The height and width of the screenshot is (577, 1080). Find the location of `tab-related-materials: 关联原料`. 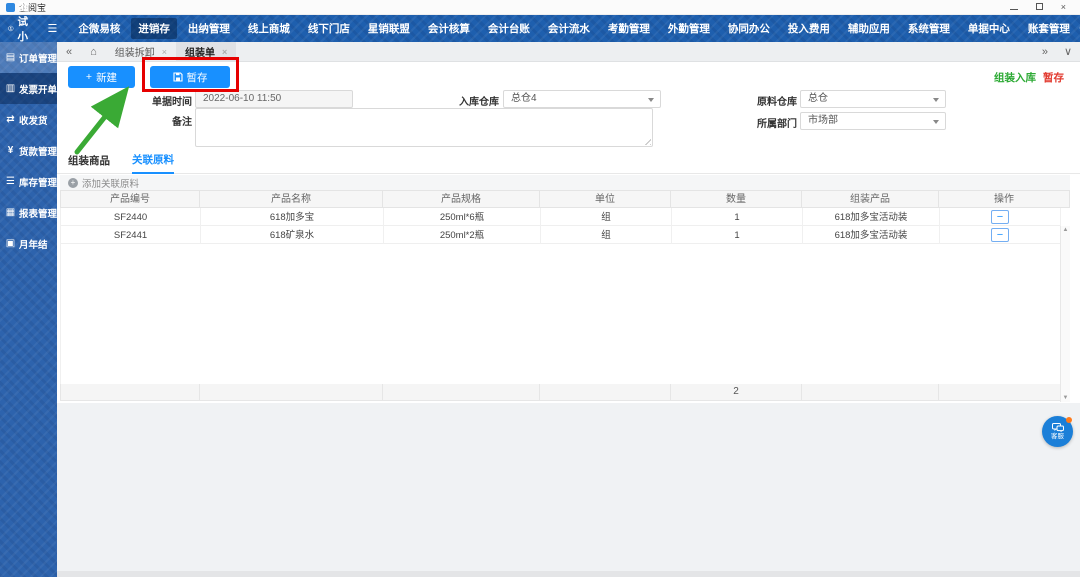

tab-related-materials: 关联原料 is located at coordinates (153, 163).